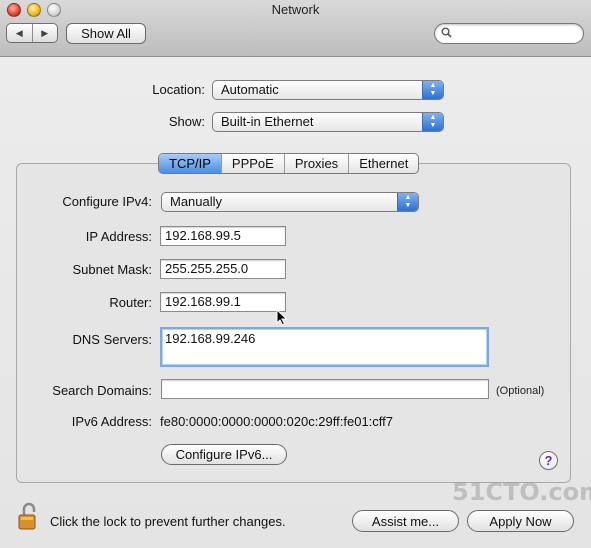 The height and width of the screenshot is (548, 591). What do you see at coordinates (295, 28) in the screenshot?
I see `window-titlebar: Network ◀ ▶ Show All` at bounding box center [295, 28].